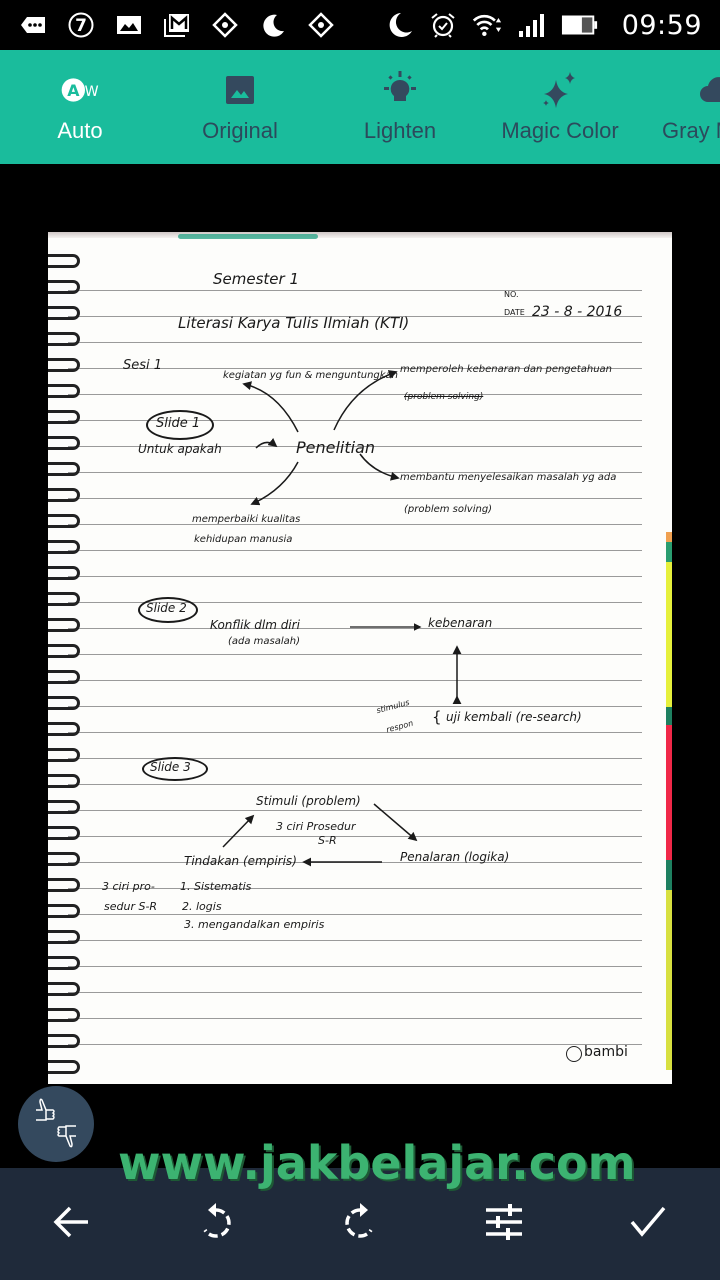  Describe the element at coordinates (443, 25) in the screenshot. I see `alarm-icon` at that location.